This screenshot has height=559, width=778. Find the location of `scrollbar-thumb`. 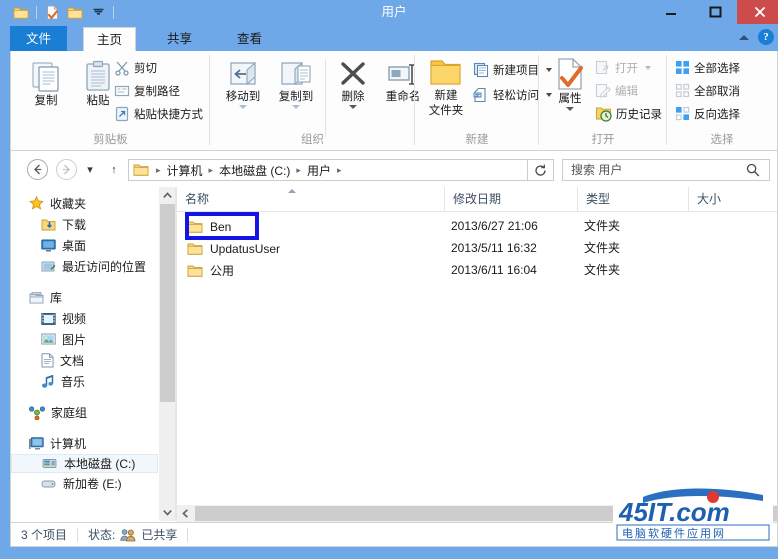

scrollbar-thumb is located at coordinates (167, 303).